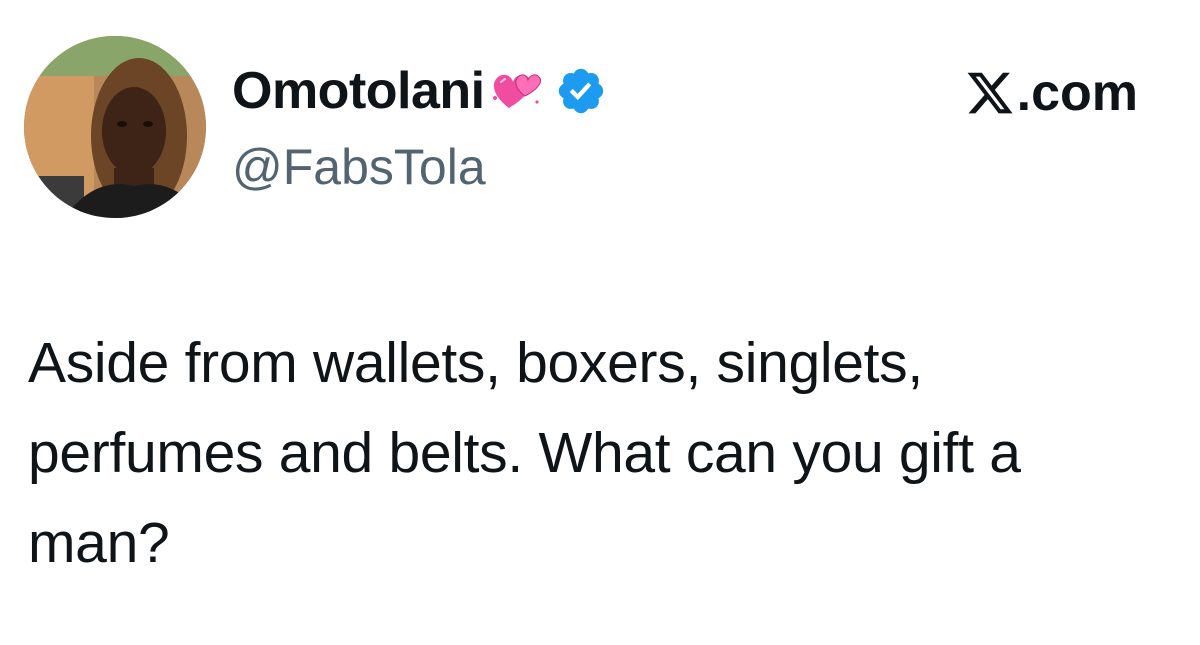  Describe the element at coordinates (581, 91) in the screenshot. I see `verified-badge-icon` at that location.